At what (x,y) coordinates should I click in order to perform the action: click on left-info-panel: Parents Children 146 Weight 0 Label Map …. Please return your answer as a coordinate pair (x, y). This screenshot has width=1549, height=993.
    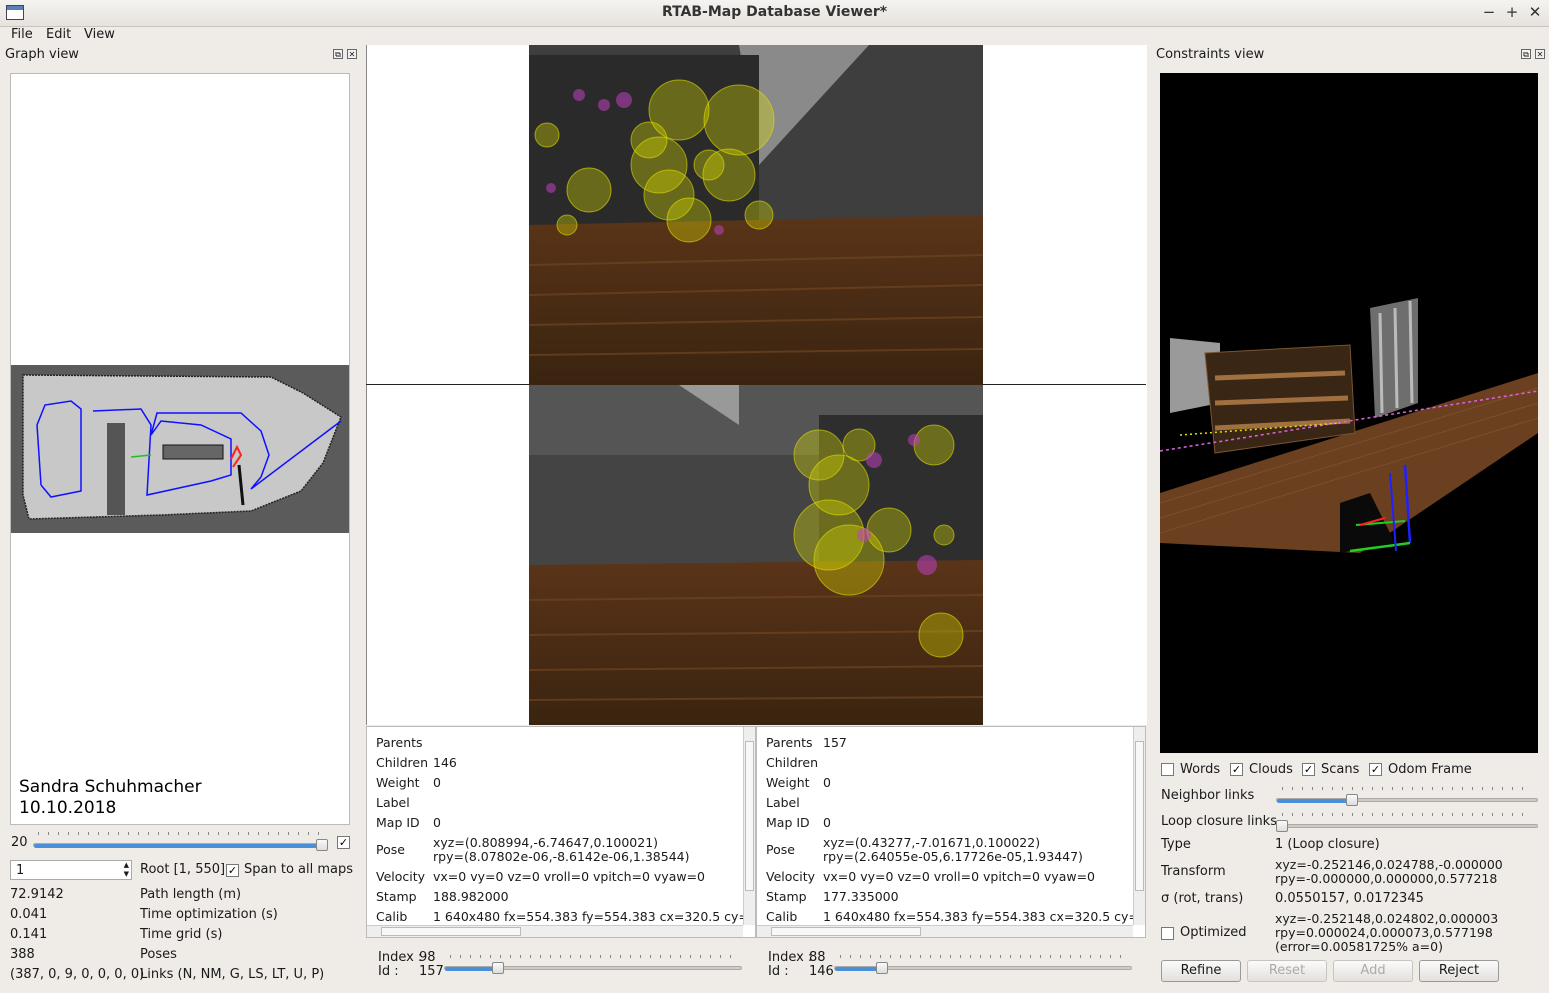
    Looking at the image, I should click on (561, 832).